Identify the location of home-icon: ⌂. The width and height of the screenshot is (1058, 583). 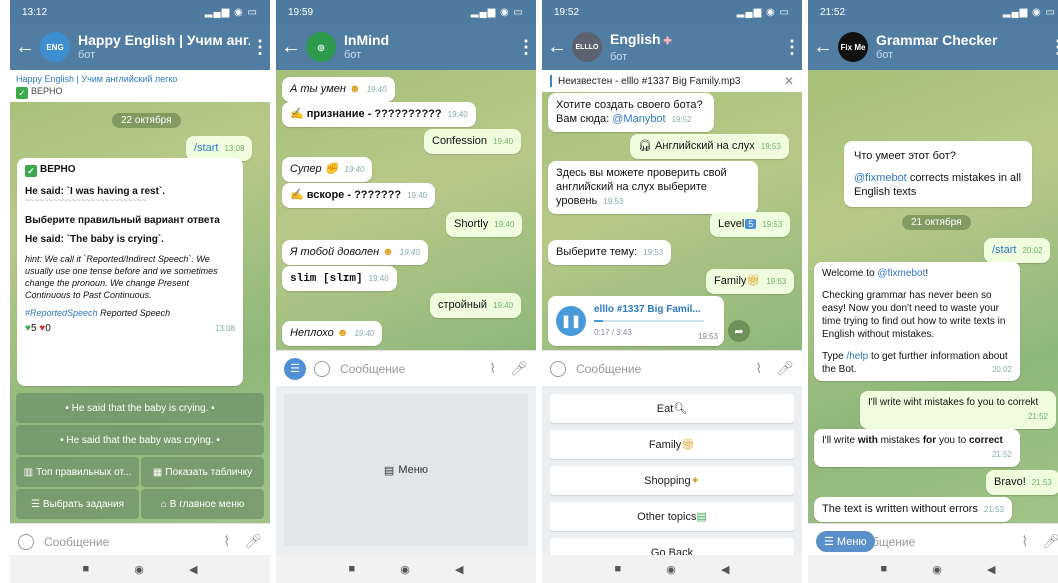
(163, 504).